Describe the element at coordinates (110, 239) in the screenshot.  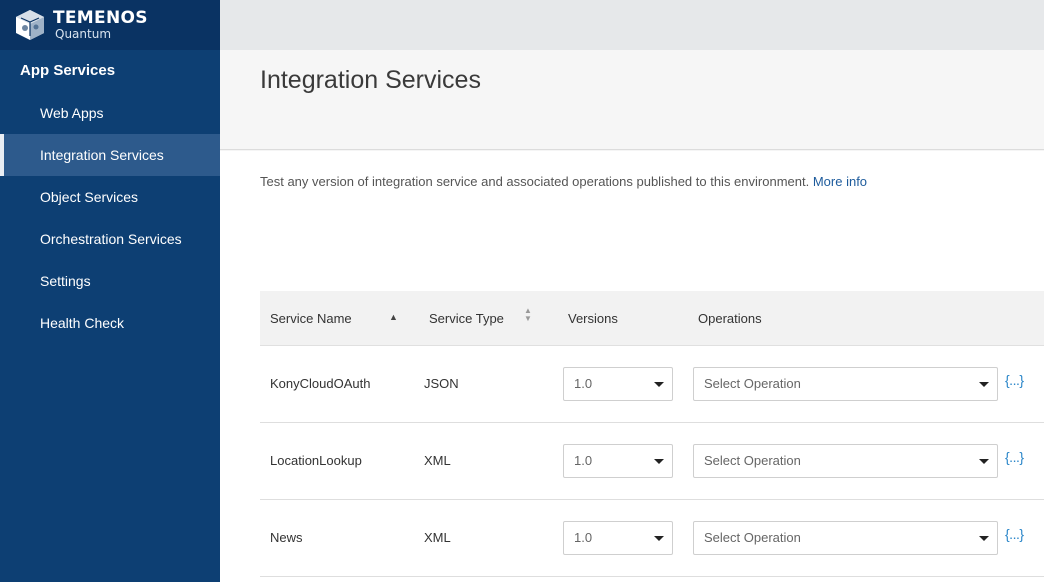
I see `sidebar-item-orchestration-services: Orchestration Services` at that location.